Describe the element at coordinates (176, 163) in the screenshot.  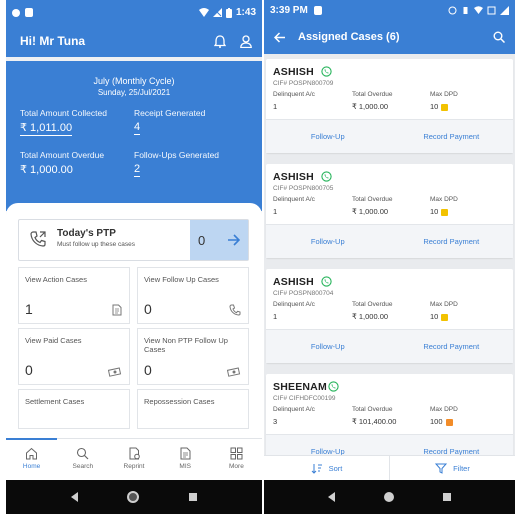
I see `followups-stat: Follow-Ups Generated 2` at that location.